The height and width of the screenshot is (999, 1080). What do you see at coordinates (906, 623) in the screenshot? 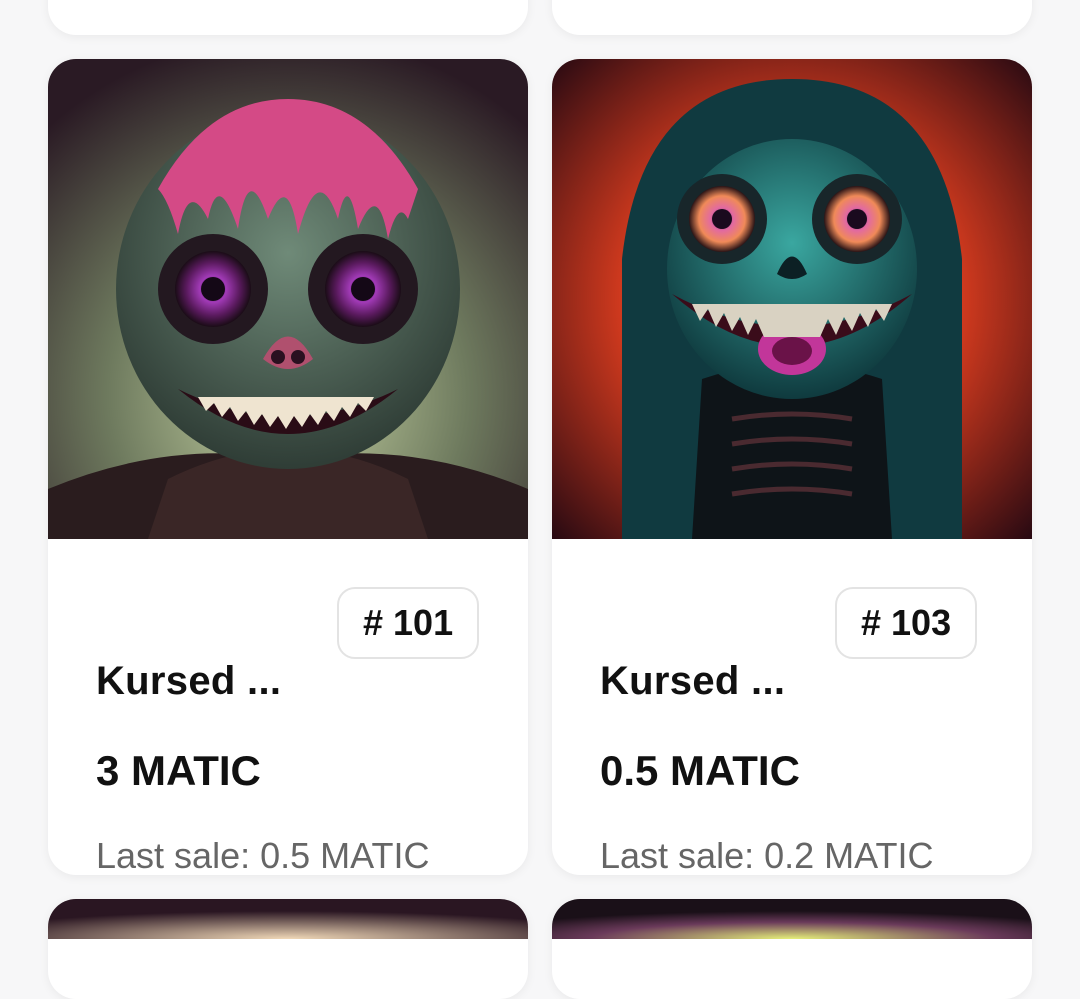
I see `token-id-badge: # 103` at bounding box center [906, 623].